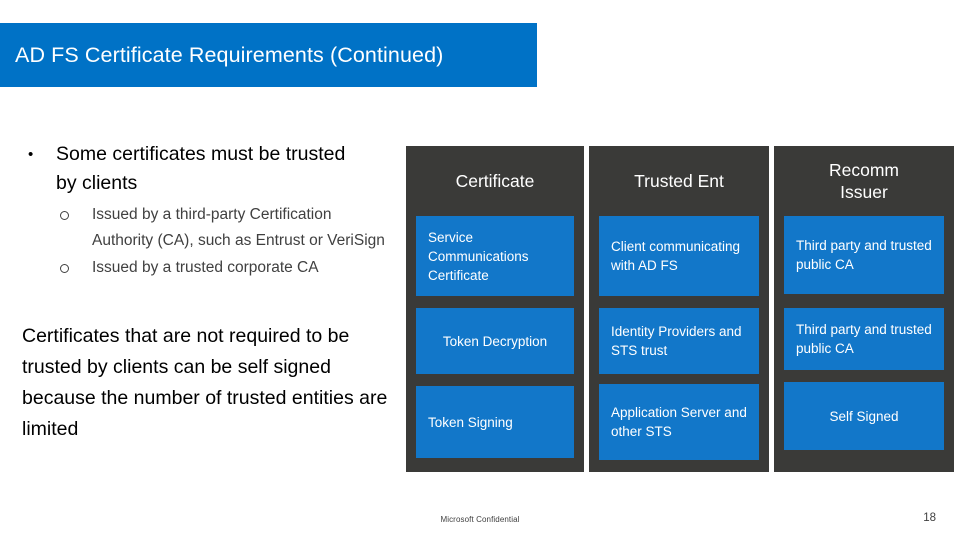  I want to click on table-header-line1: Recomm, so click(863, 170).